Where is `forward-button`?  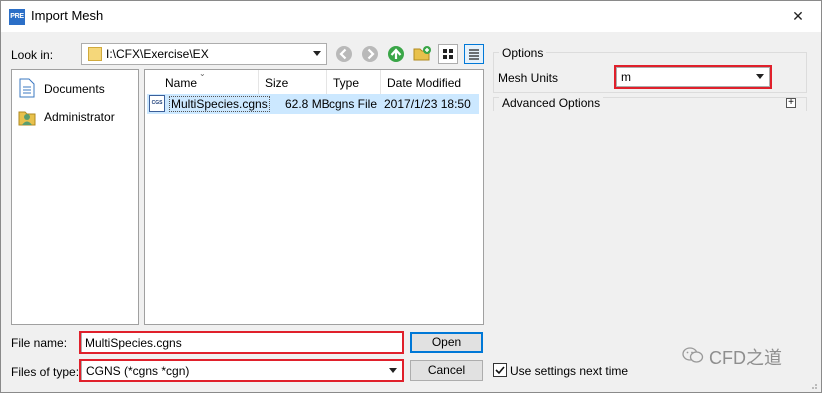
forward-button is located at coordinates (370, 54).